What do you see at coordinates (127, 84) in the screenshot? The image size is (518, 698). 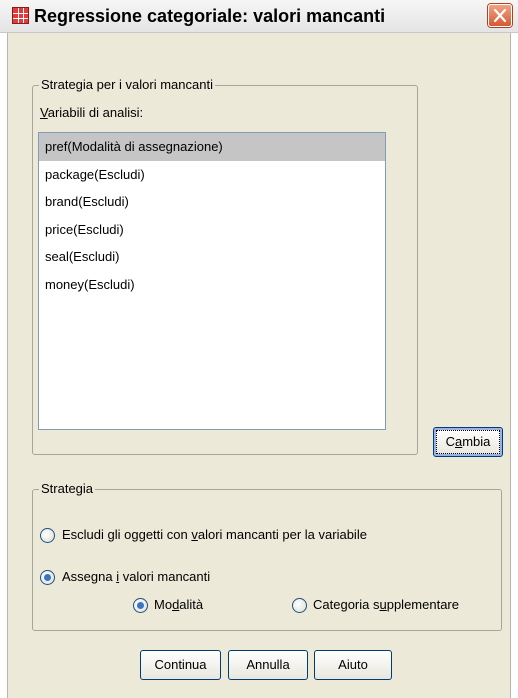 I see `missing-value-strategy-legend: Strategia per i valori mancanti` at bounding box center [127, 84].